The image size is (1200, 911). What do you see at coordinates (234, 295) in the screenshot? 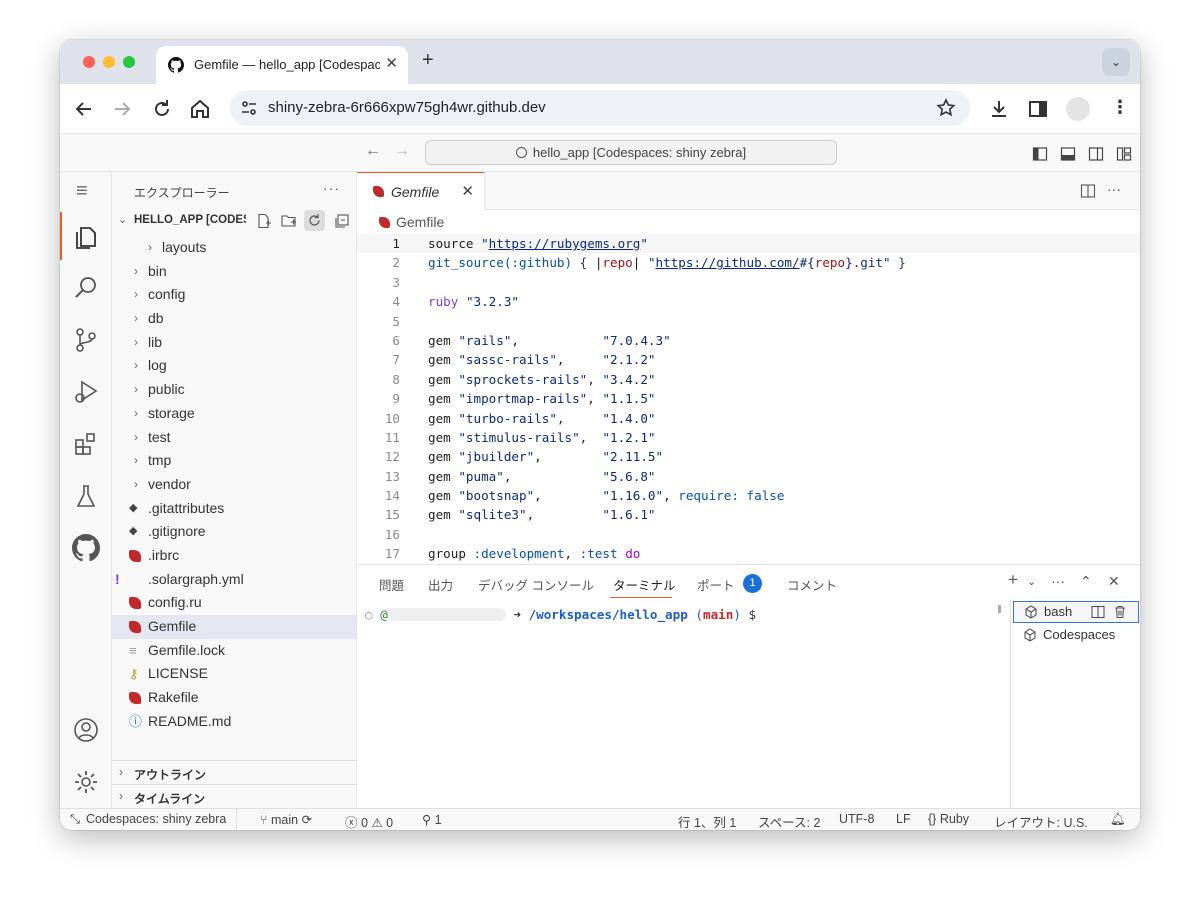
I see `tree-folder: › config` at bounding box center [234, 295].